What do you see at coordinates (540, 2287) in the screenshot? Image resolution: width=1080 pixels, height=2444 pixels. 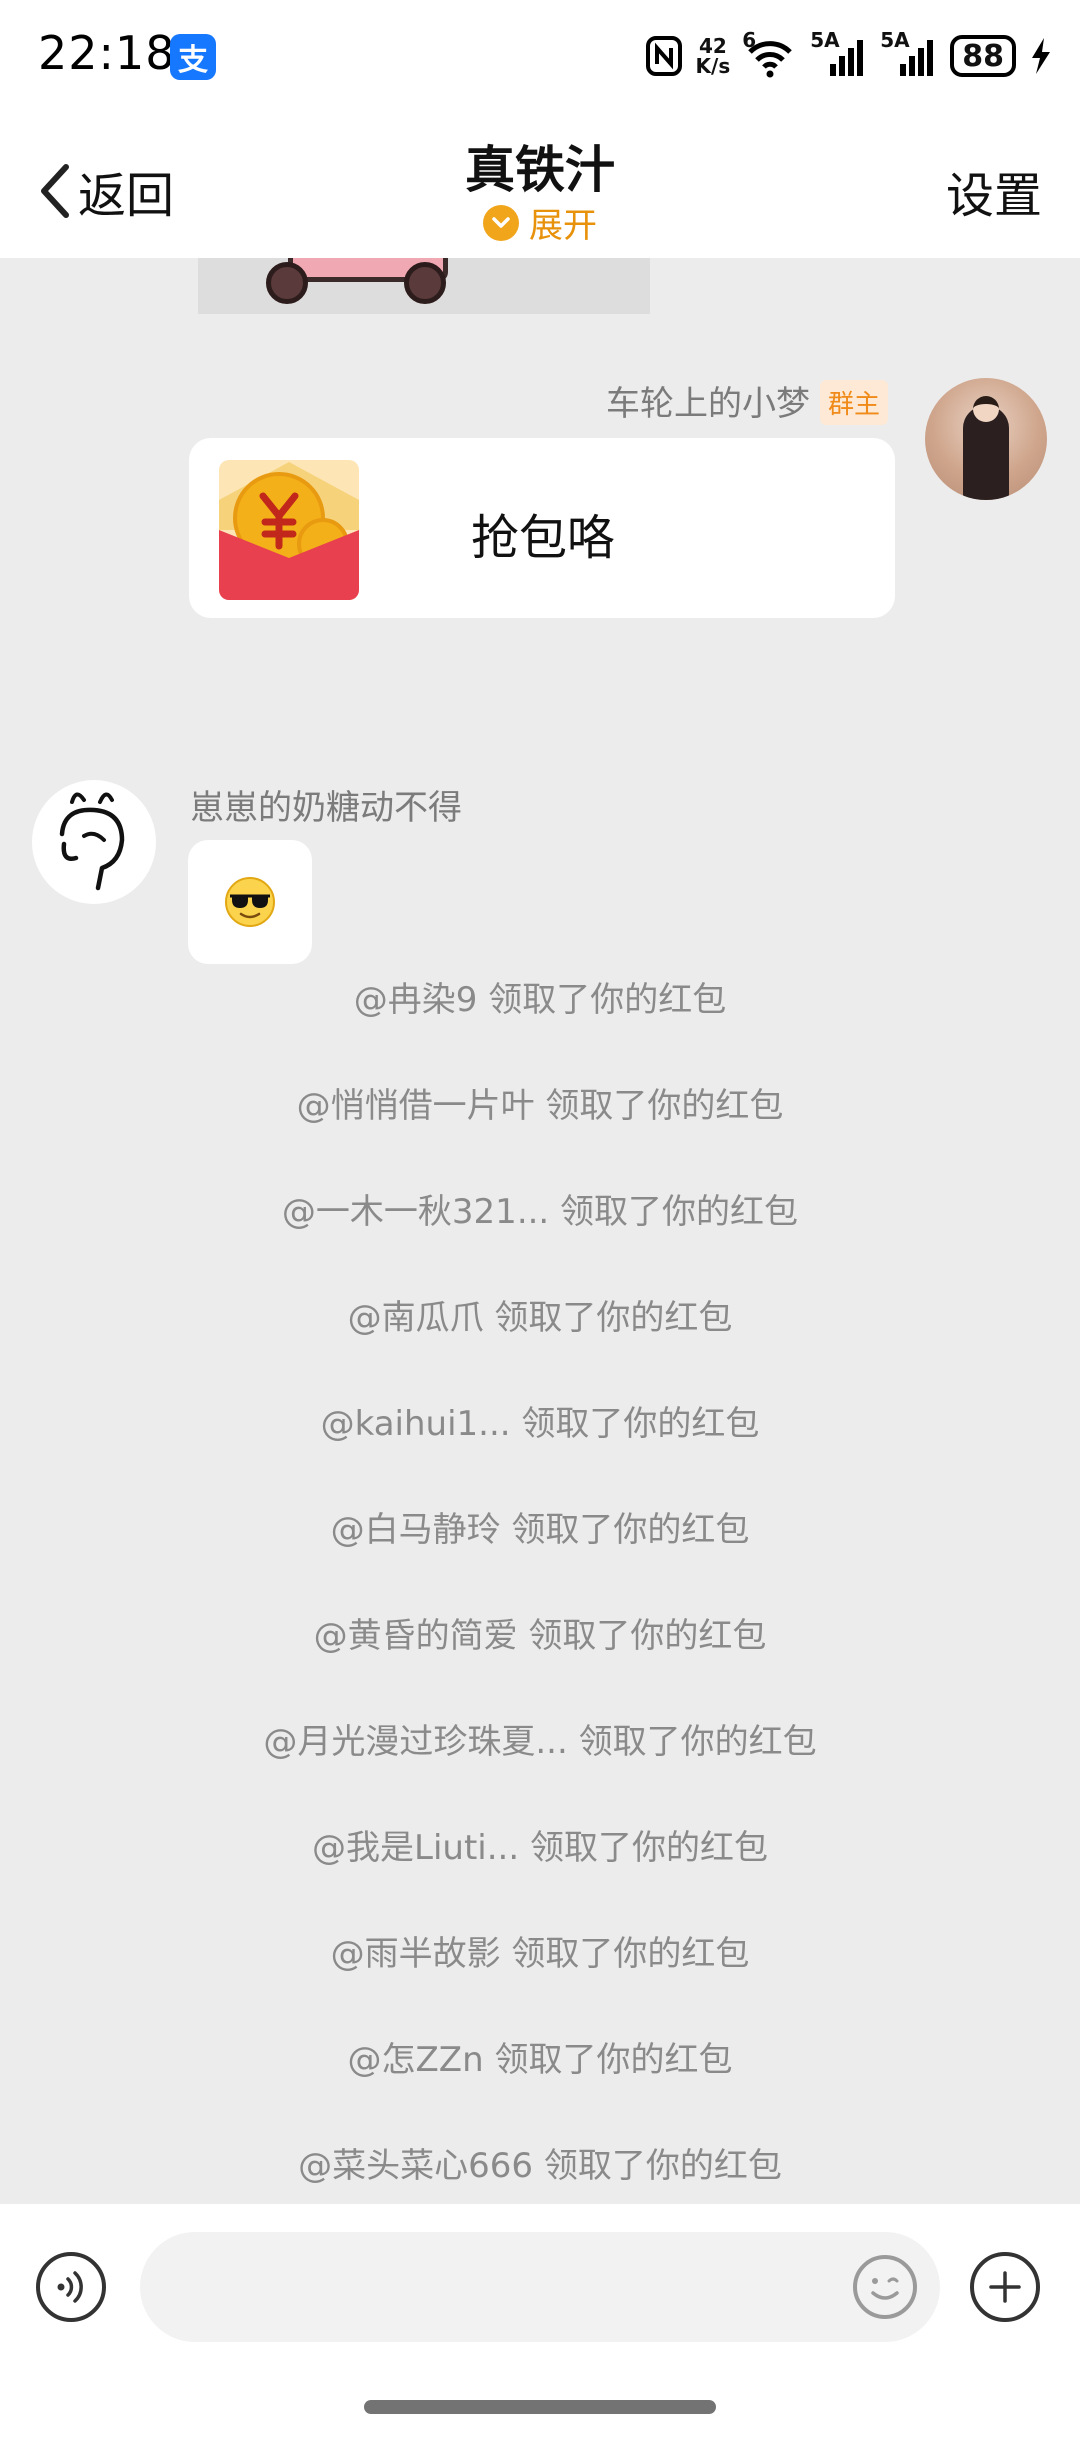 I see `message-input` at bounding box center [540, 2287].